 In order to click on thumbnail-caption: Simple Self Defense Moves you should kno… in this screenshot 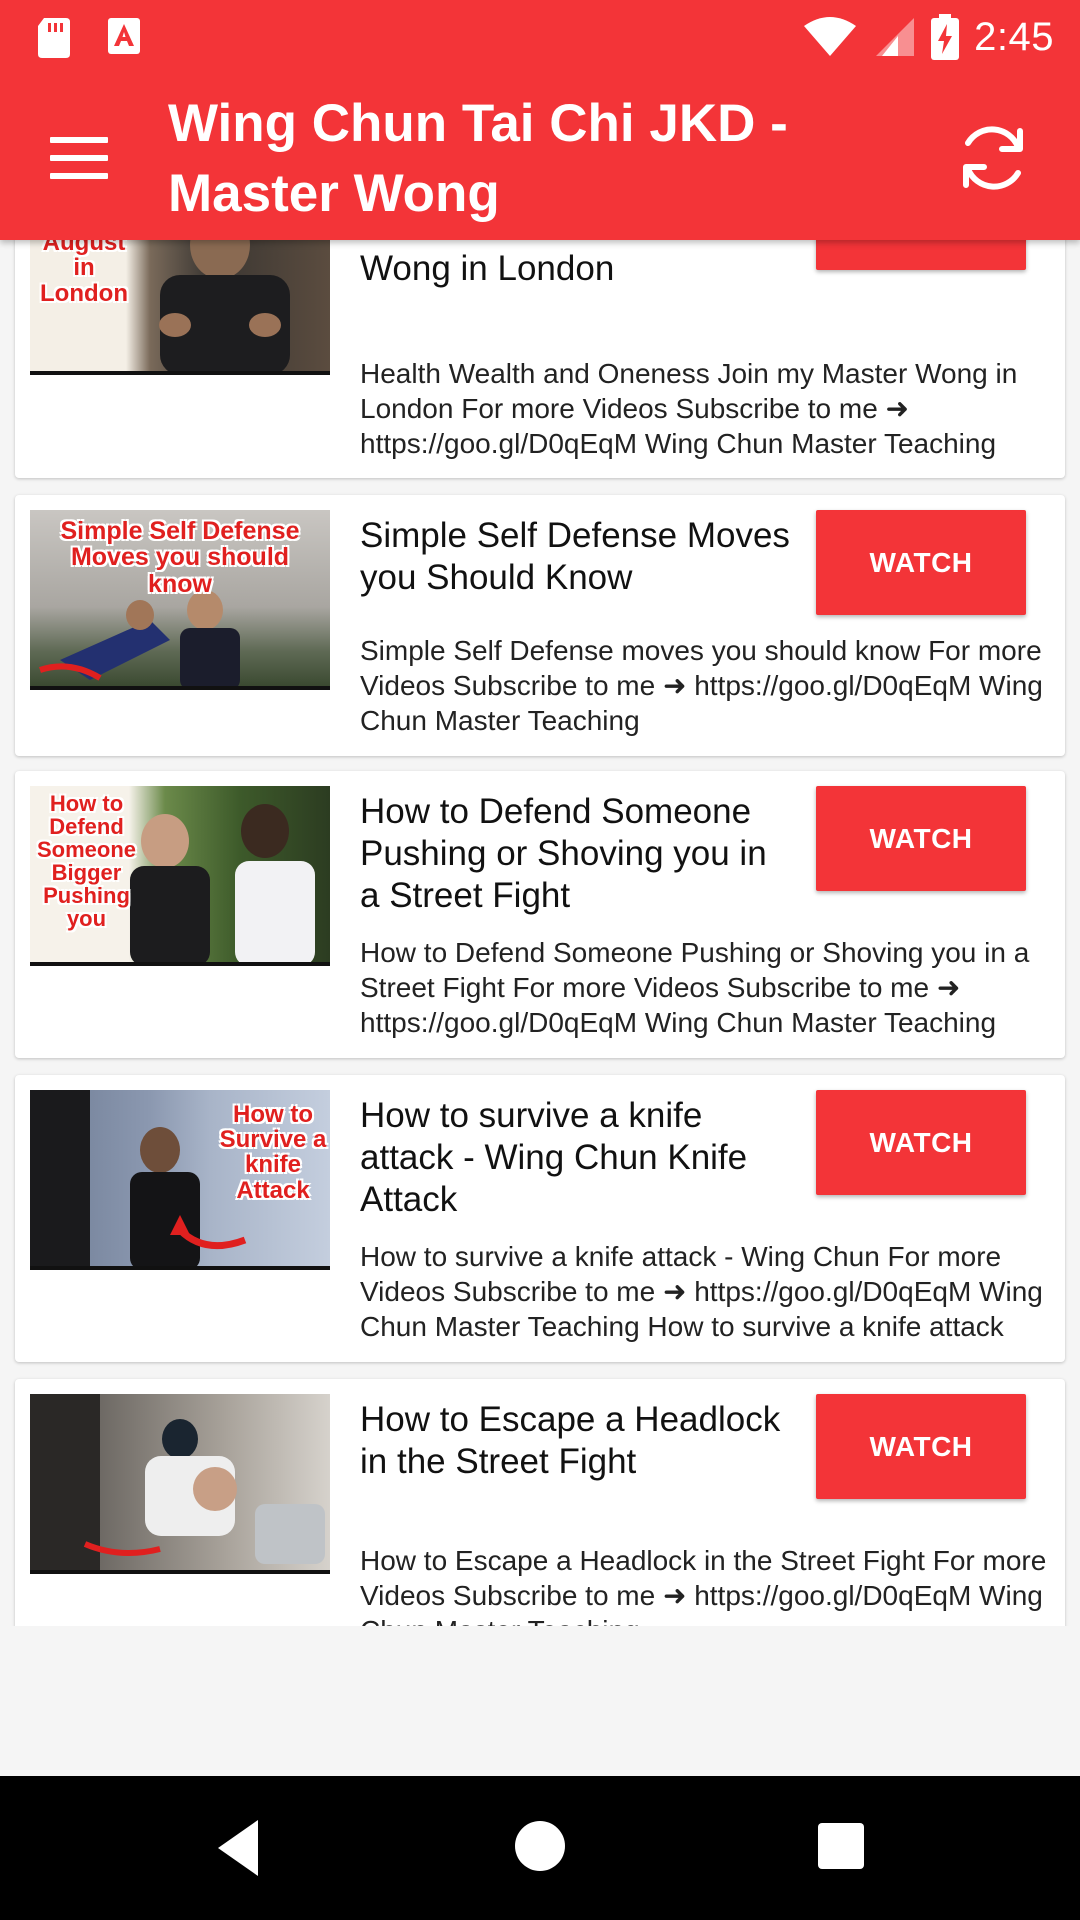, I will do `click(180, 557)`.